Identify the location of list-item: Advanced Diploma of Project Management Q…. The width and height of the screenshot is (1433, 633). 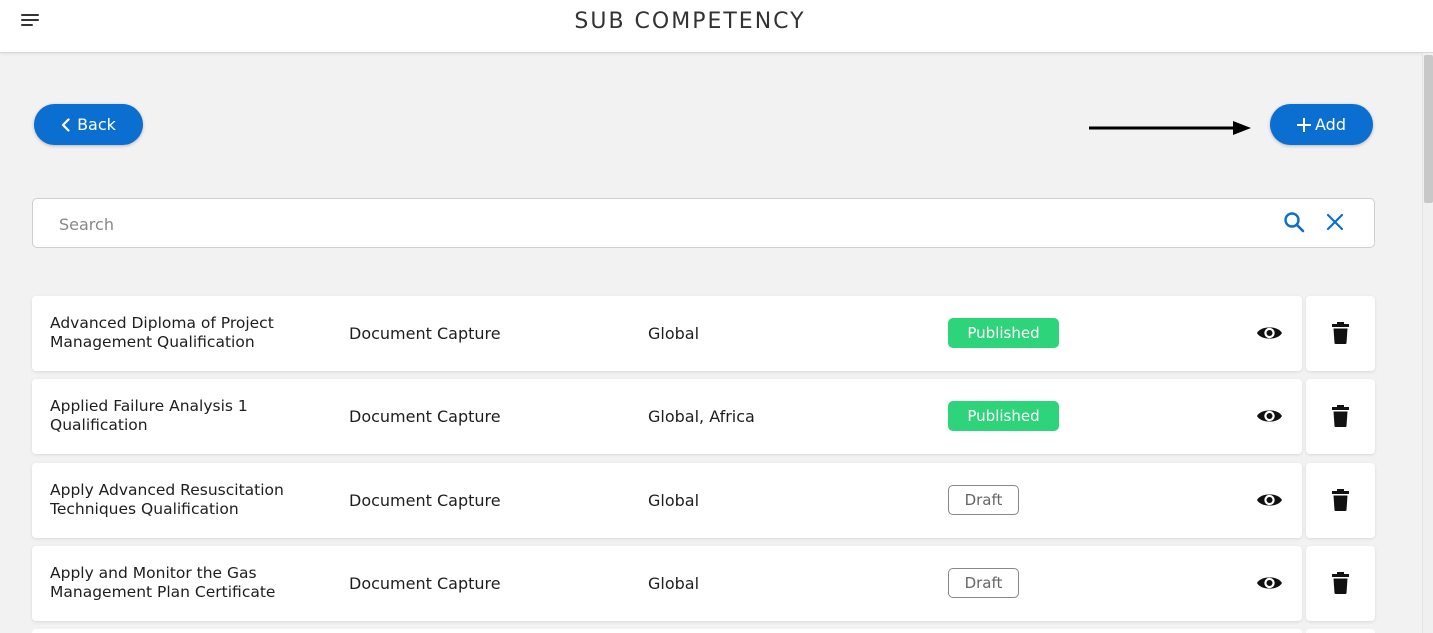
(667, 333).